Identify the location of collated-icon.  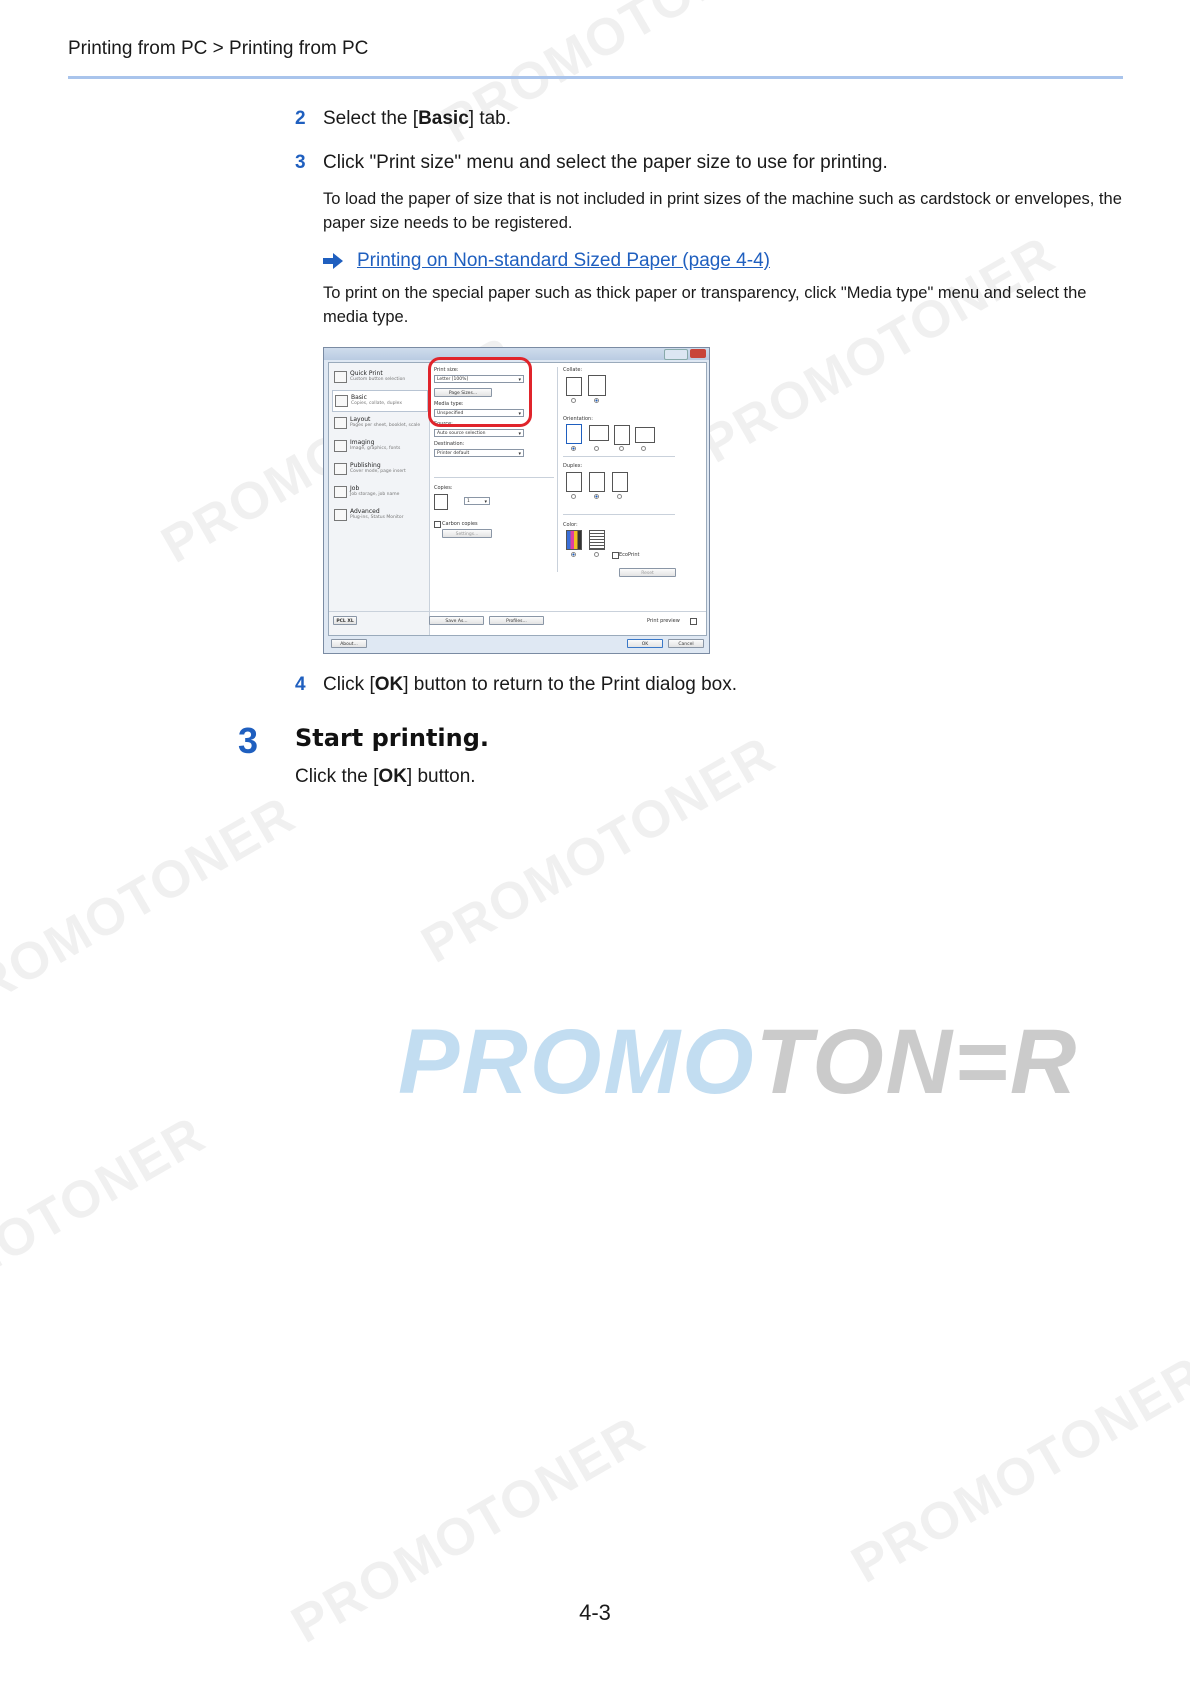
(597, 385).